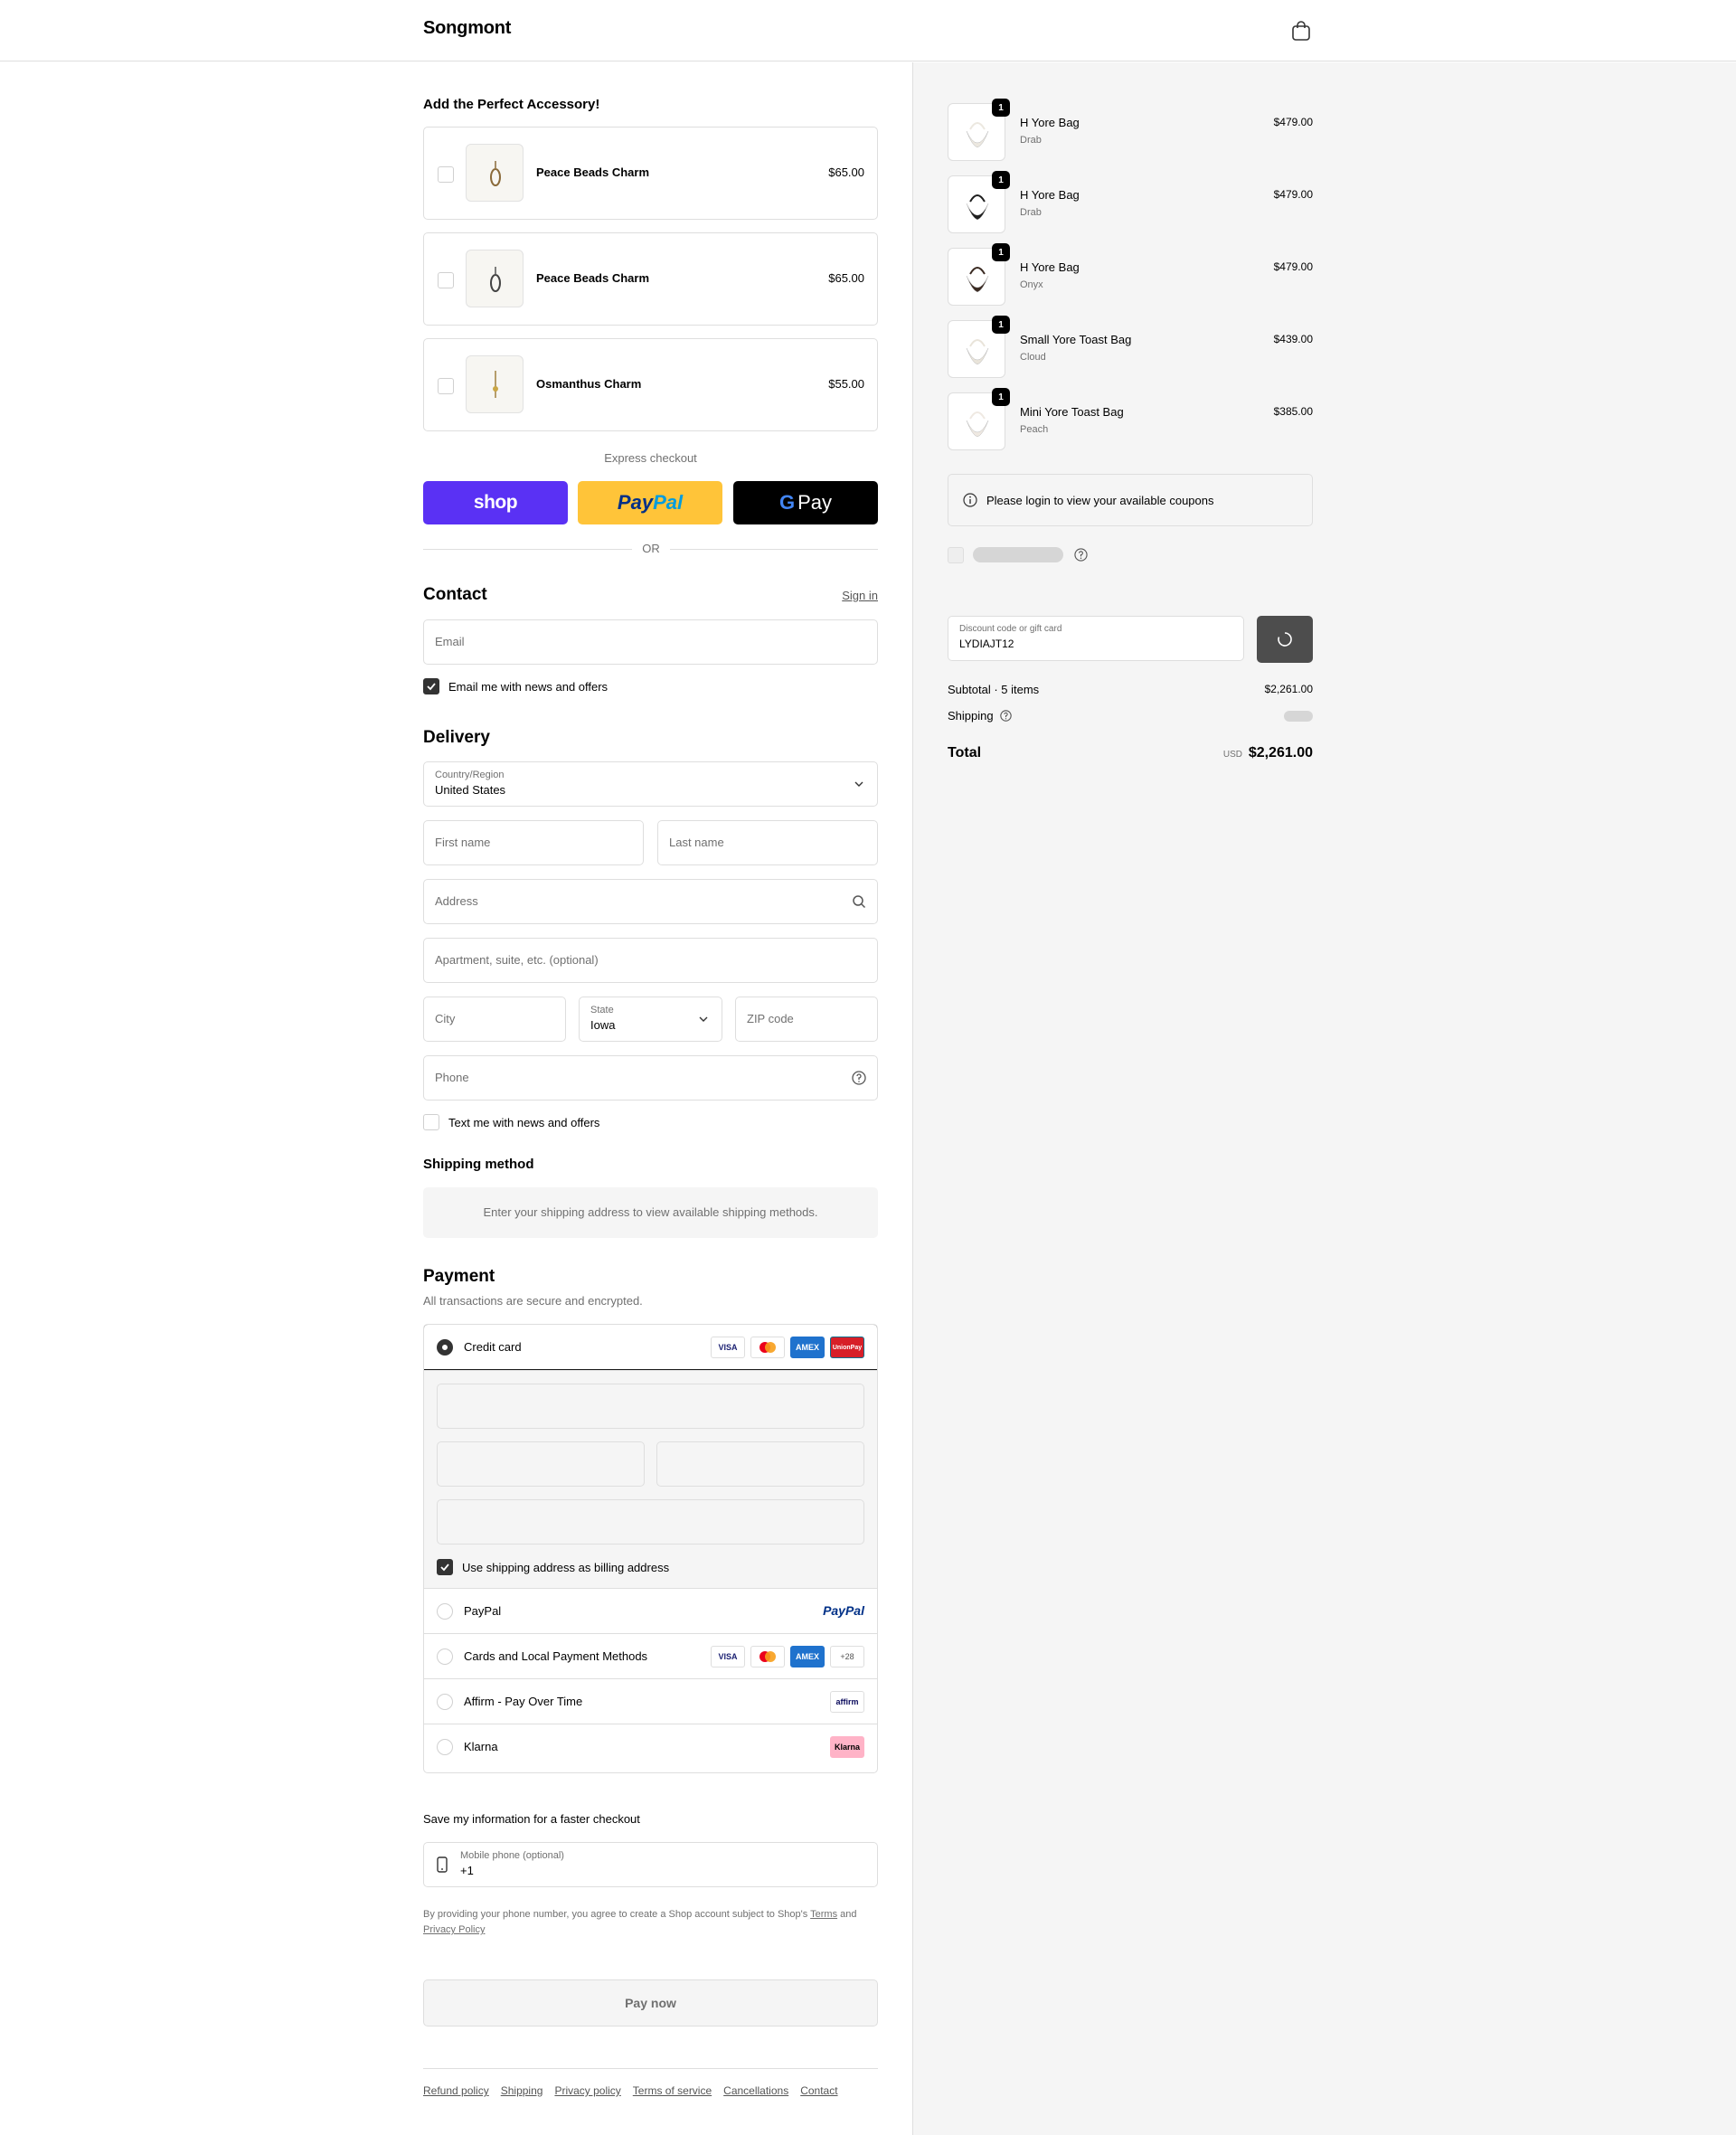  Describe the element at coordinates (650, 1347) in the screenshot. I see `payment-option-credit-card: Credit card VISA AMEX UnionPay` at that location.